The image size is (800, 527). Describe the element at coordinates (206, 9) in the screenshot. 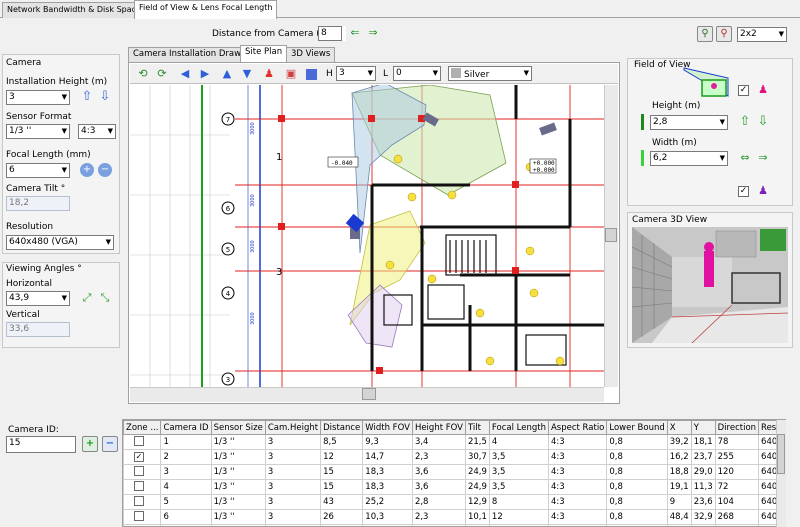

I see `tab-field-of-view: Field of View & Lens Focal Length` at that location.